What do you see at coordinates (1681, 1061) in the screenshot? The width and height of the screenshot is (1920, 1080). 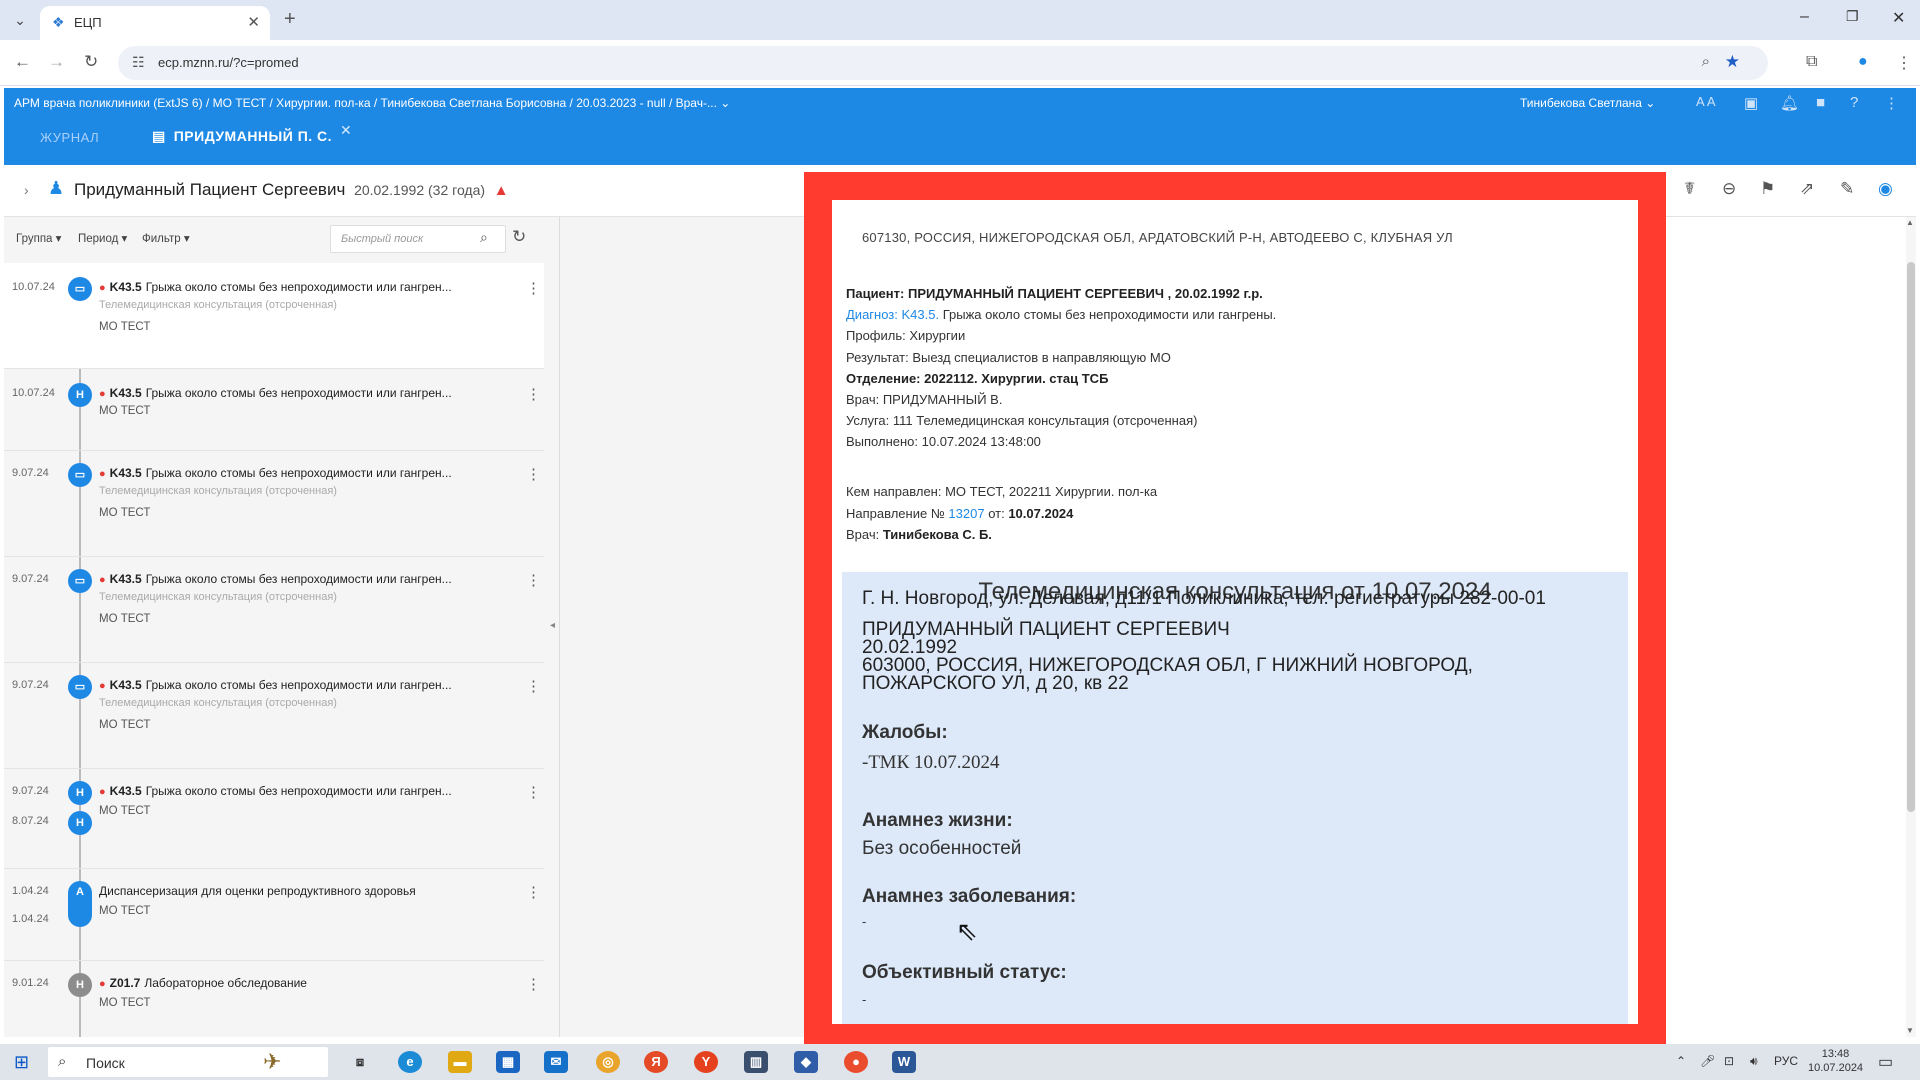 I see `tray-chevron-icon: ⌃` at bounding box center [1681, 1061].